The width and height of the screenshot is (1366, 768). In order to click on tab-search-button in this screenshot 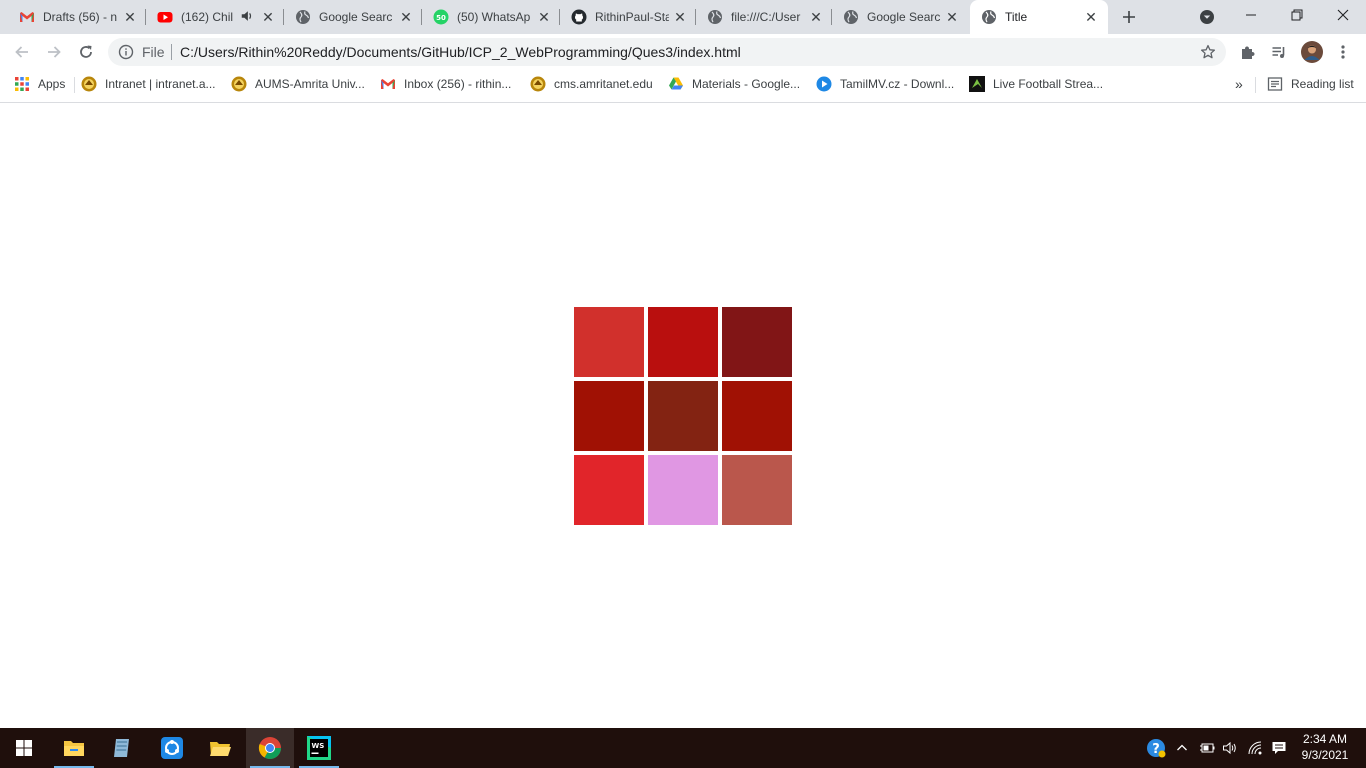, I will do `click(1207, 17)`.